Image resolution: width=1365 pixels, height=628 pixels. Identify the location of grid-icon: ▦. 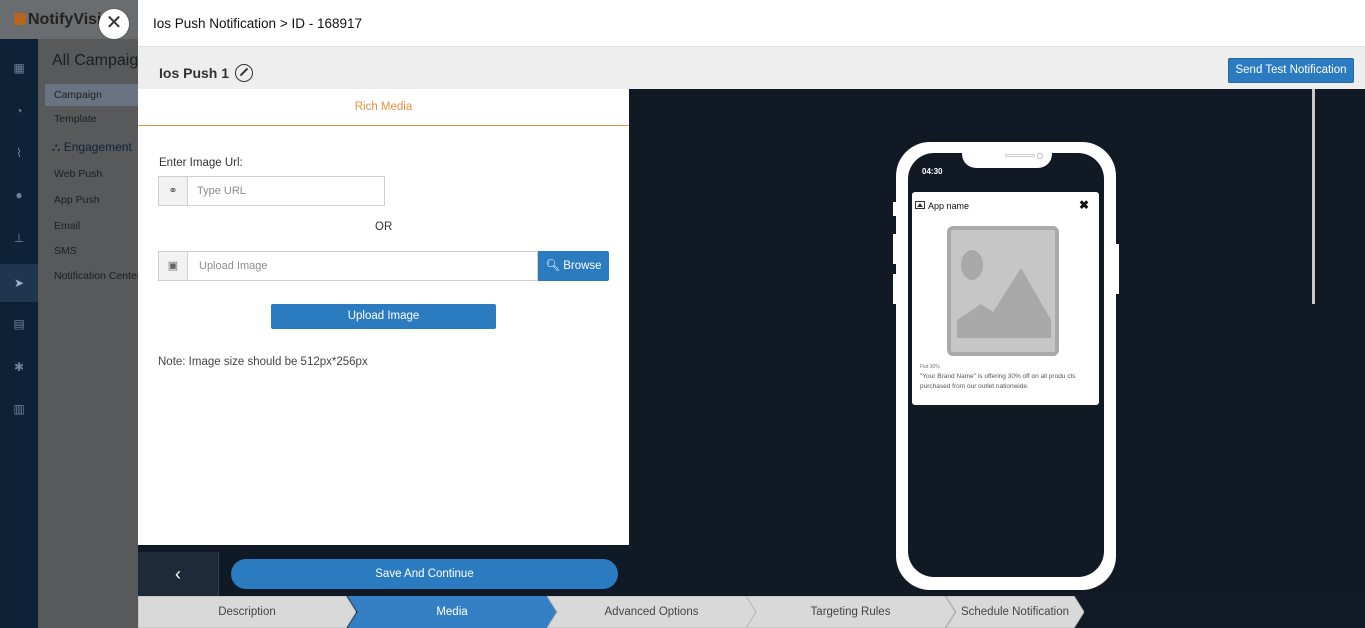
(19, 68).